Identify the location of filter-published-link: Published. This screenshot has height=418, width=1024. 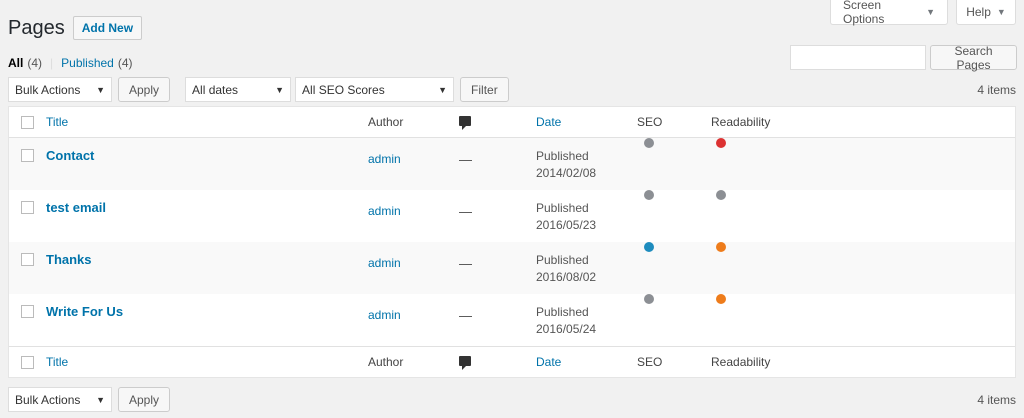
(87, 63).